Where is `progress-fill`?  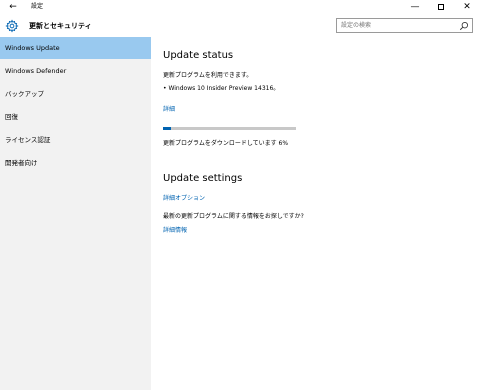
progress-fill is located at coordinates (167, 128).